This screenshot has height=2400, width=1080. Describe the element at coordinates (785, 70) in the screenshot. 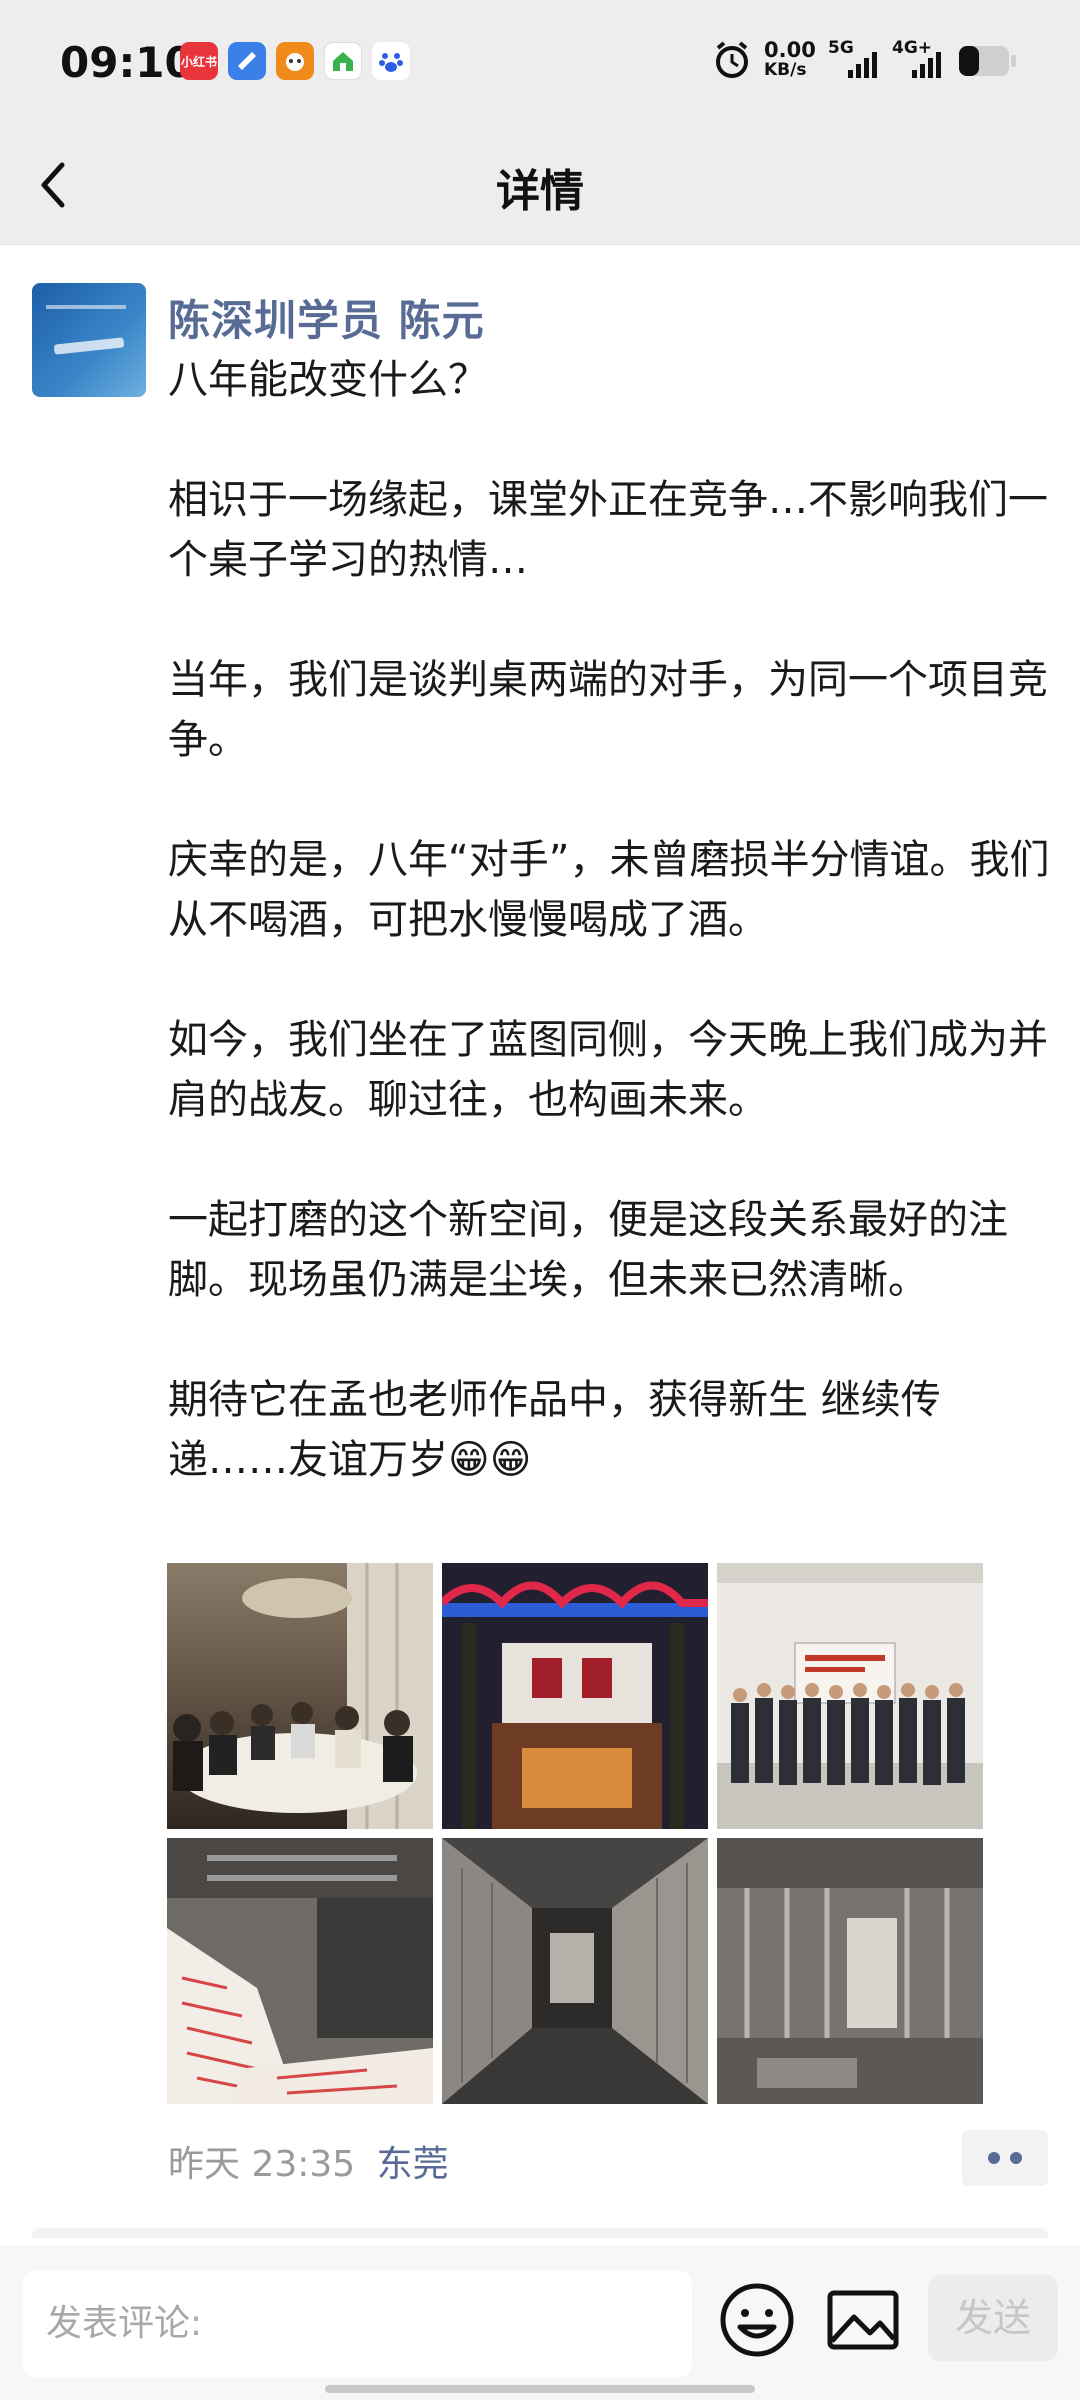

I see `net-unit: KB/s` at that location.